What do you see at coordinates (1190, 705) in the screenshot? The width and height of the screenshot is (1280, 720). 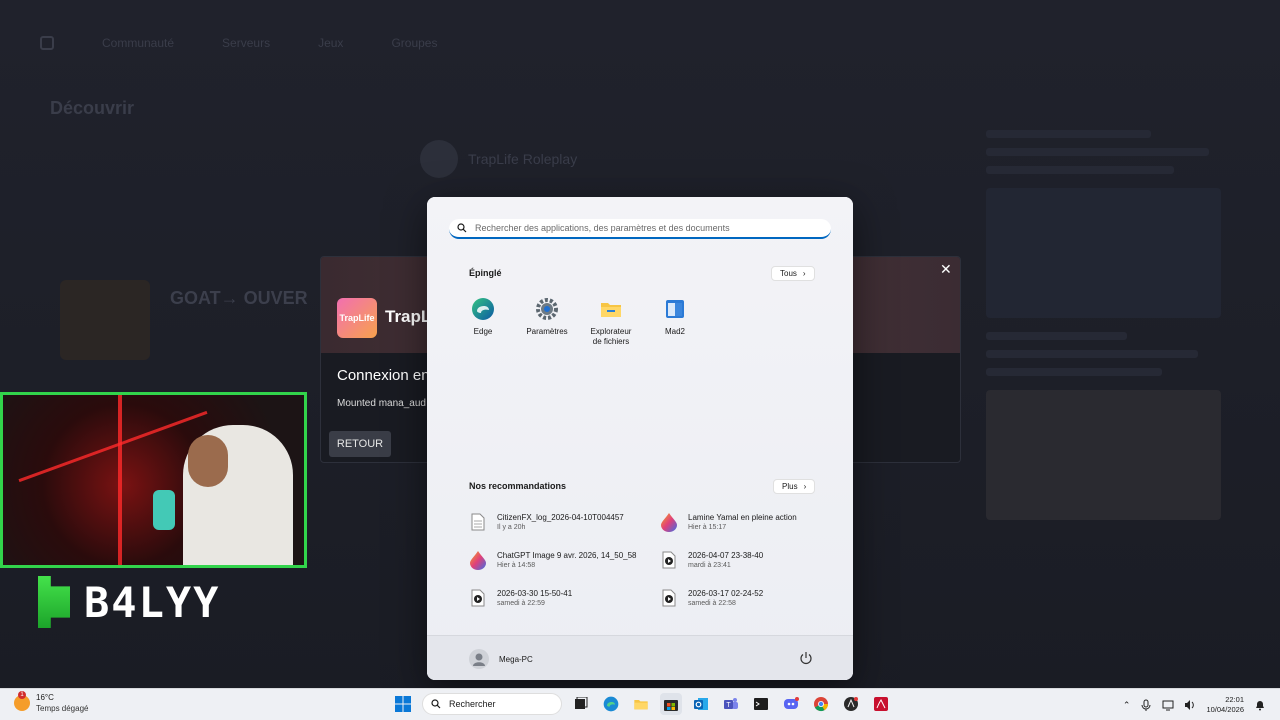 I see `volume-icon` at bounding box center [1190, 705].